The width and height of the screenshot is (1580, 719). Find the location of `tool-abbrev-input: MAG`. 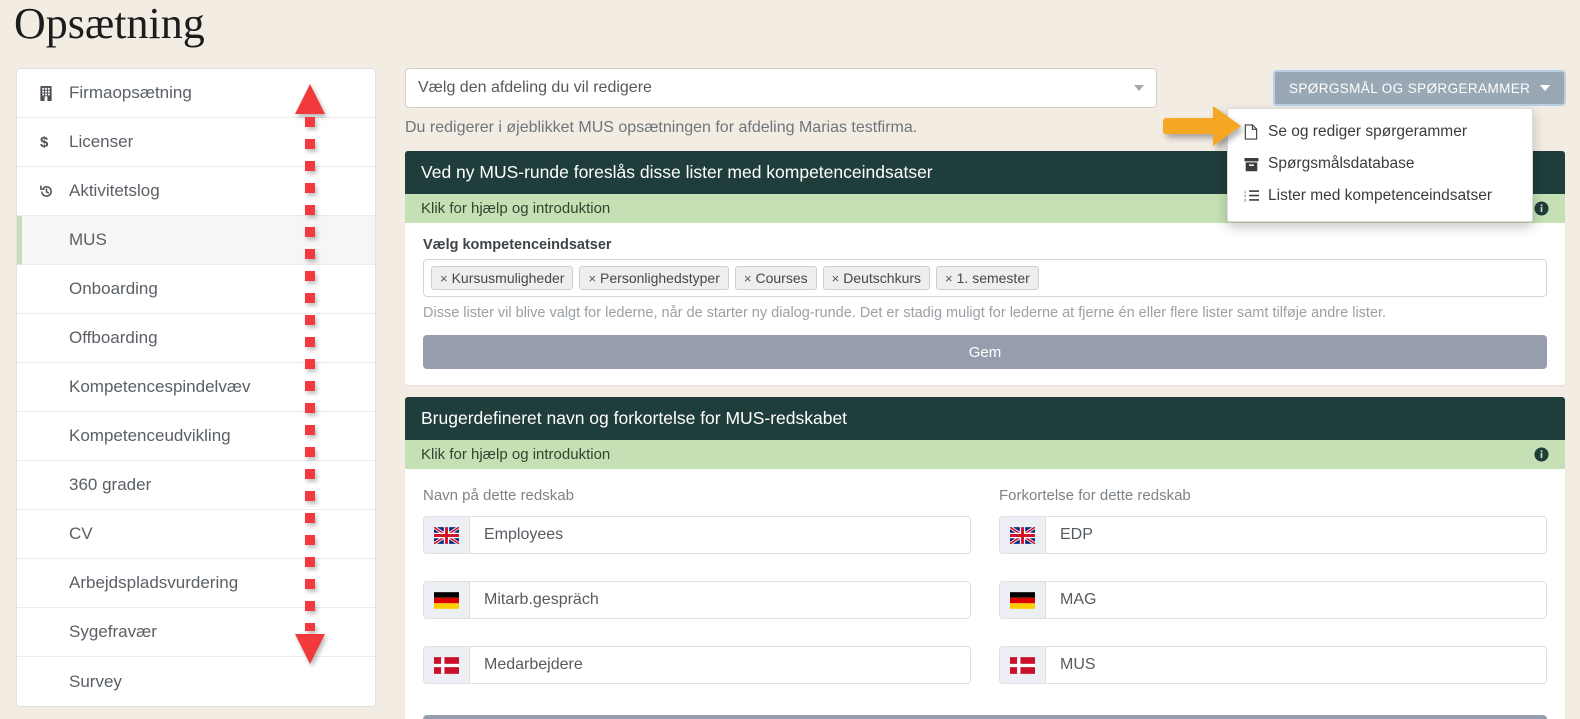

tool-abbrev-input: MAG is located at coordinates (1296, 600).